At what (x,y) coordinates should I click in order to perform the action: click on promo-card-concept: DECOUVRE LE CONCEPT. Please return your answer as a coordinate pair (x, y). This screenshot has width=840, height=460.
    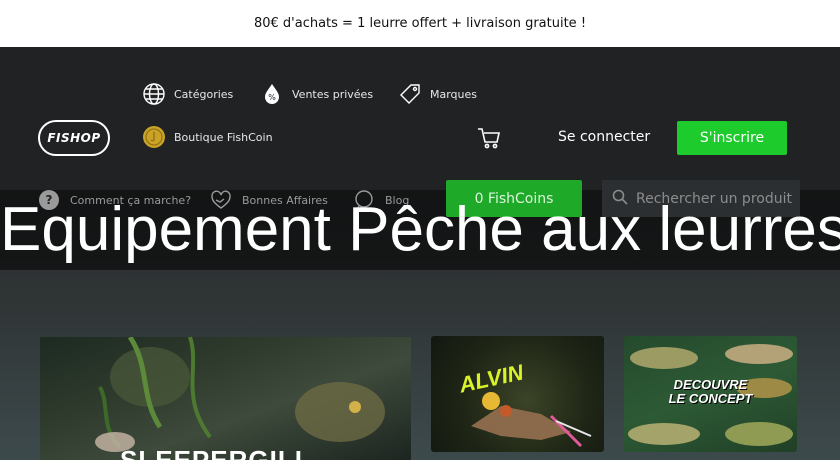
    Looking at the image, I should click on (710, 394).